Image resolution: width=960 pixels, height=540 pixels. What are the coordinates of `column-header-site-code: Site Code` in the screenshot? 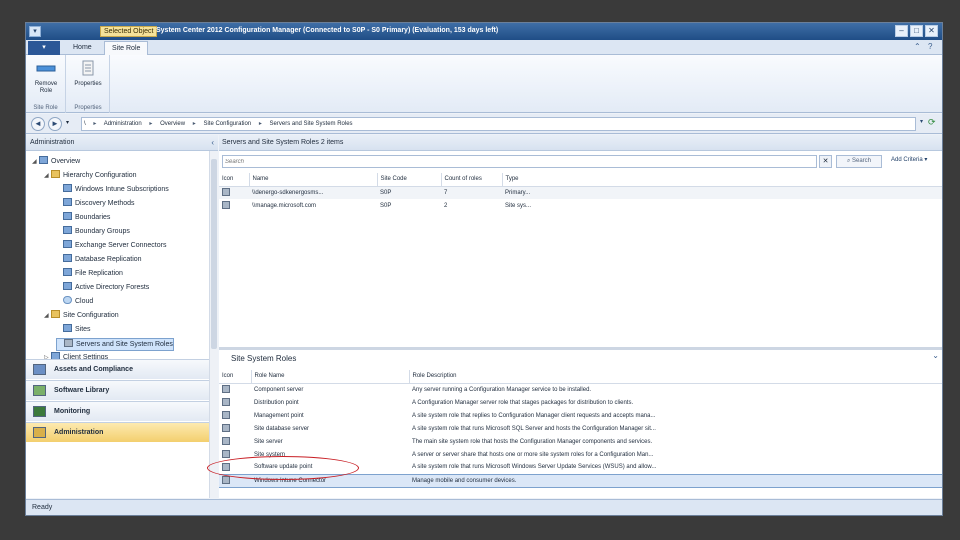 It's located at (409, 180).